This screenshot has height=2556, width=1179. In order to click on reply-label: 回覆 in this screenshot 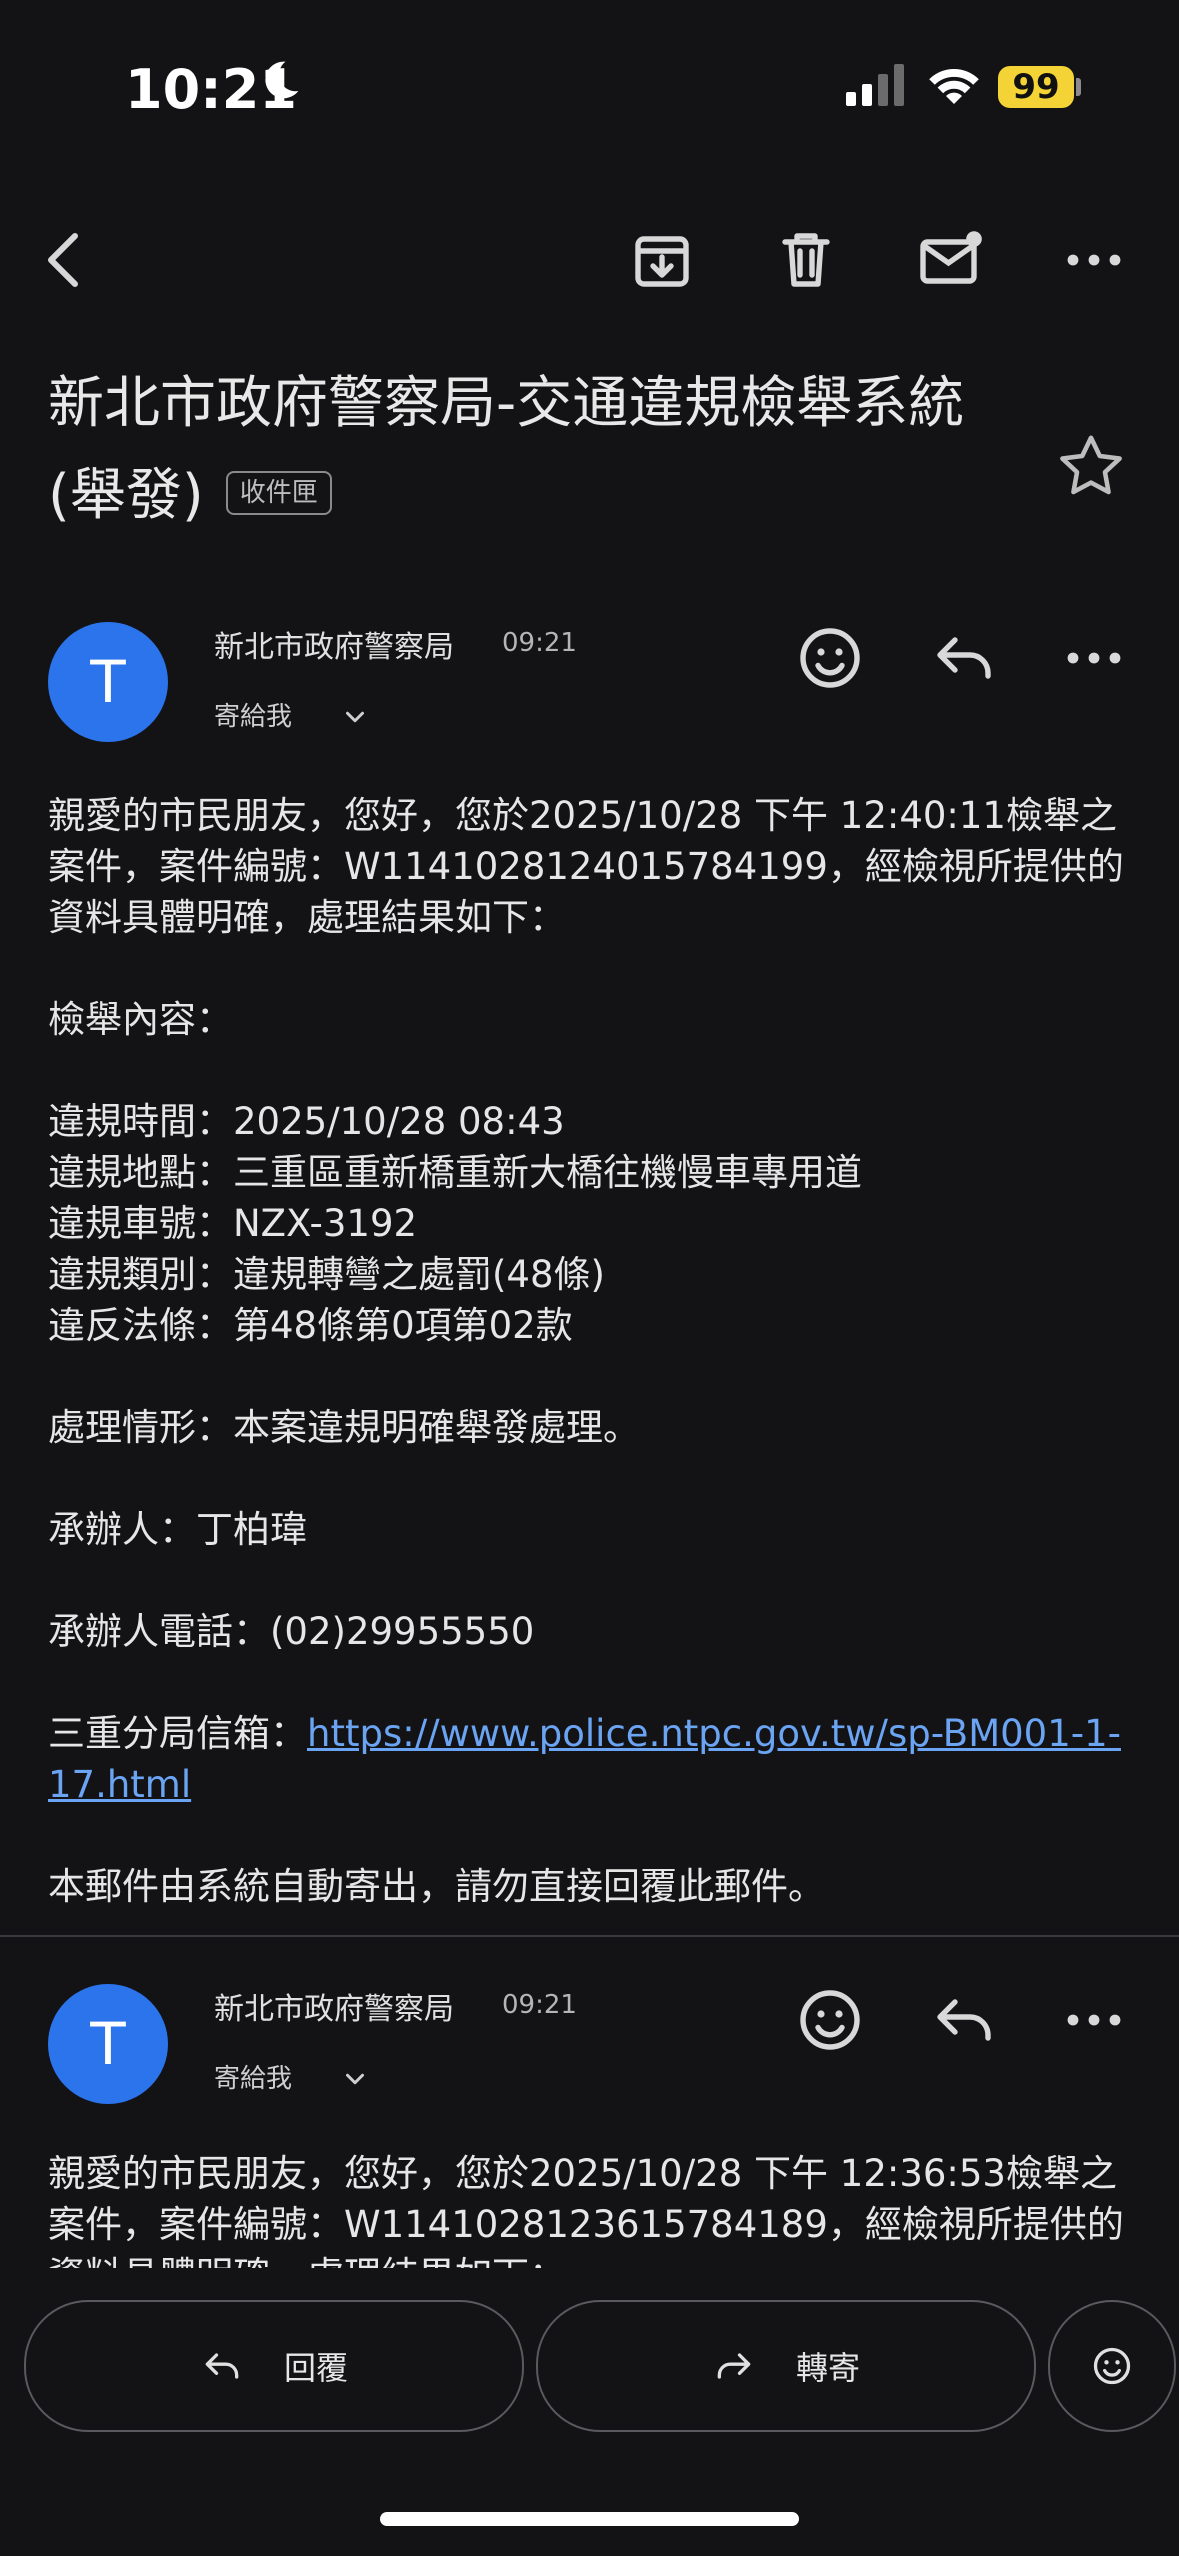, I will do `click(315, 2368)`.